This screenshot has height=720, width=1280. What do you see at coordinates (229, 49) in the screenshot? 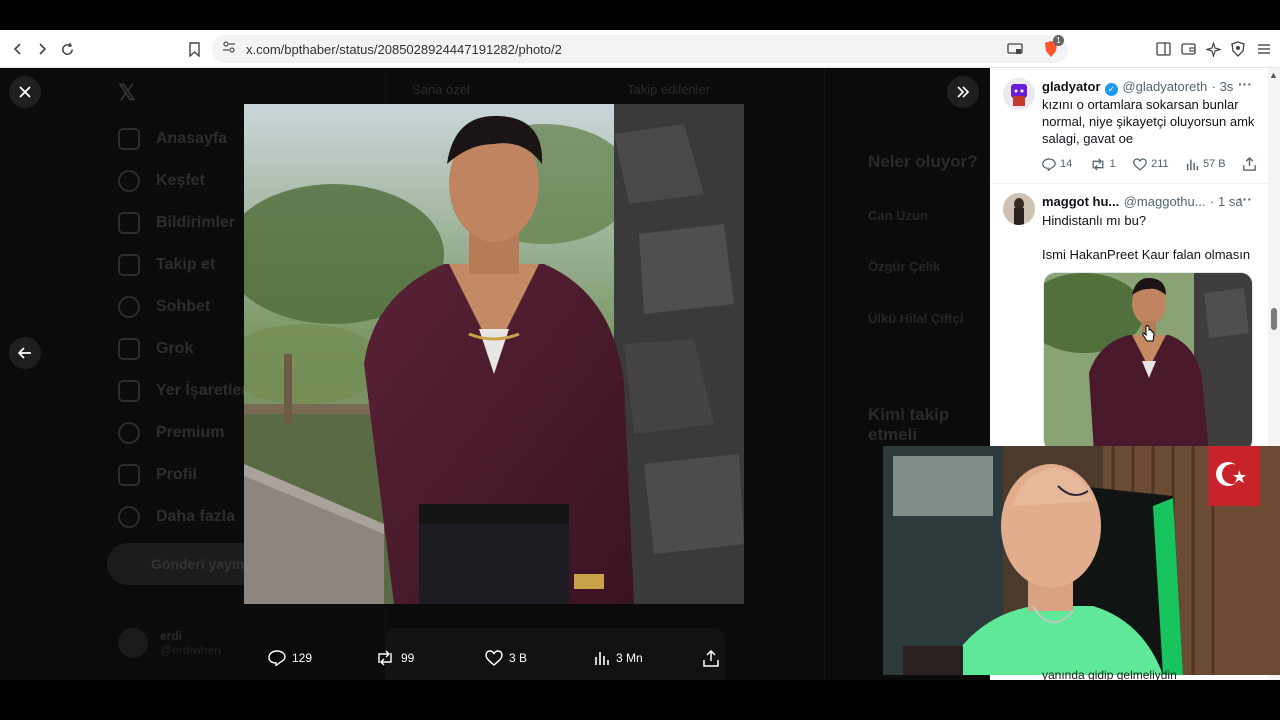
I see `site-settings-icon` at bounding box center [229, 49].